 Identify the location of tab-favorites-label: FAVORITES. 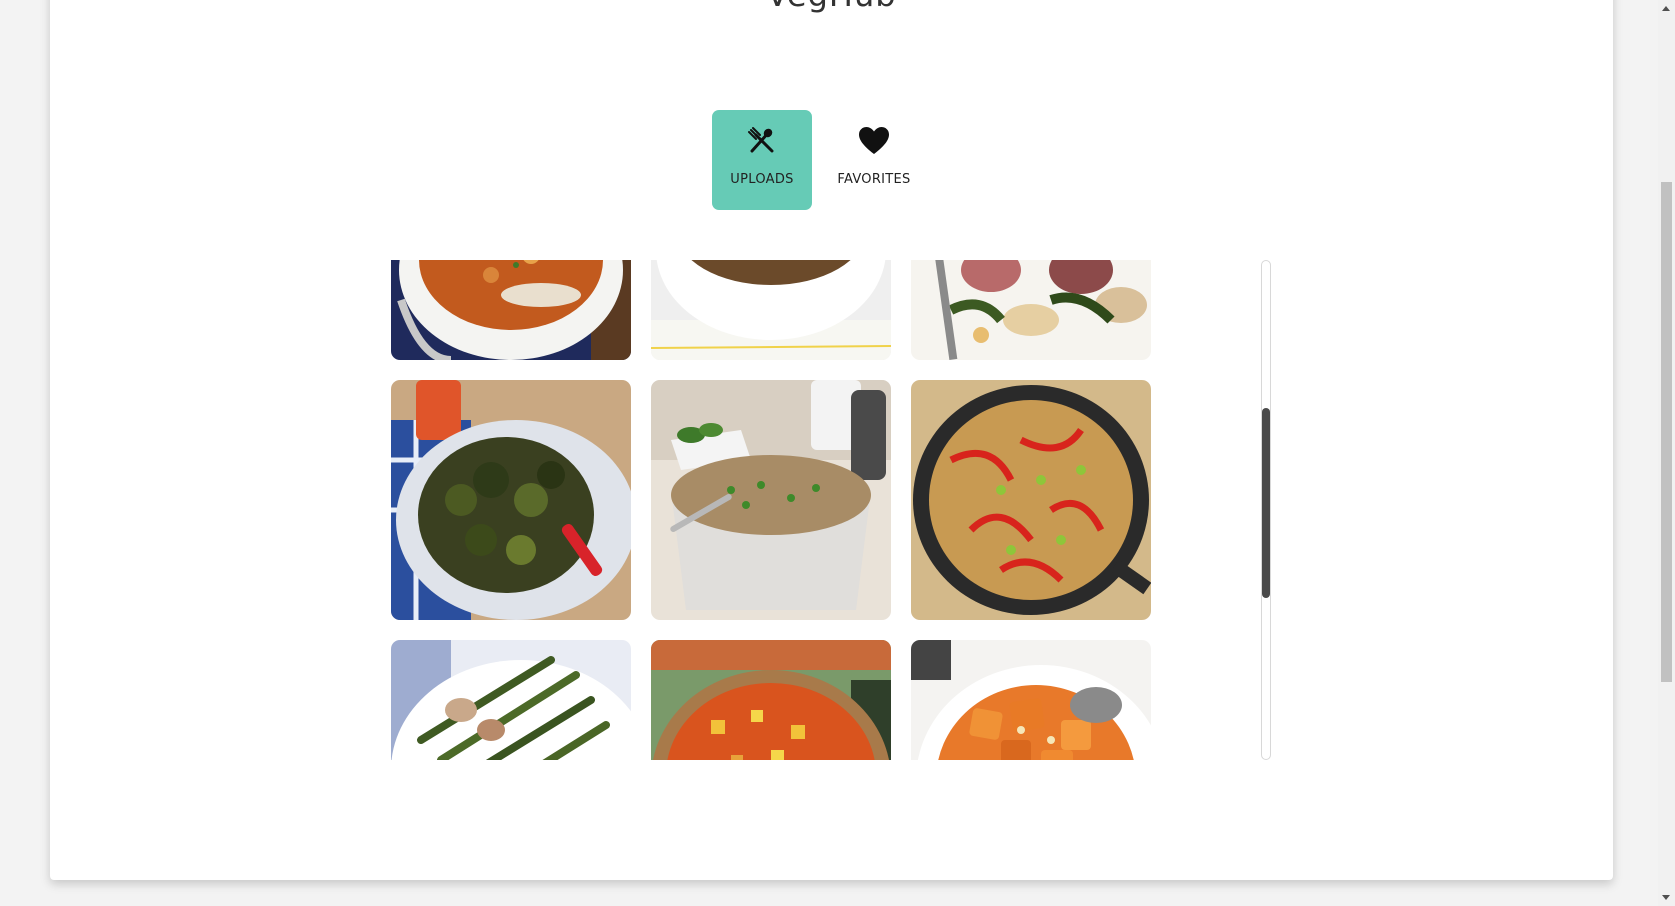
(874, 179).